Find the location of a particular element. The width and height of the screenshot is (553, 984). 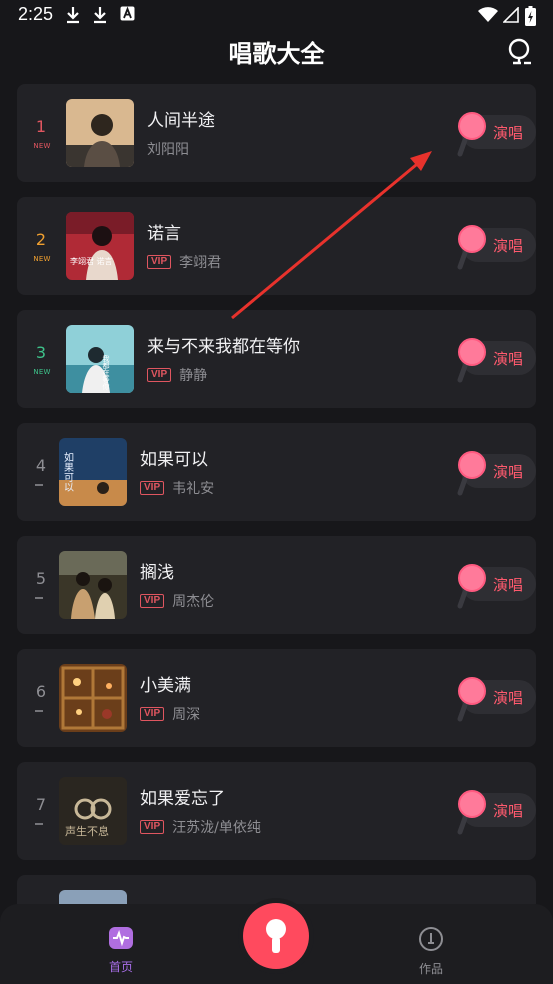

album-cover: 声生不息 is located at coordinates (93, 811).